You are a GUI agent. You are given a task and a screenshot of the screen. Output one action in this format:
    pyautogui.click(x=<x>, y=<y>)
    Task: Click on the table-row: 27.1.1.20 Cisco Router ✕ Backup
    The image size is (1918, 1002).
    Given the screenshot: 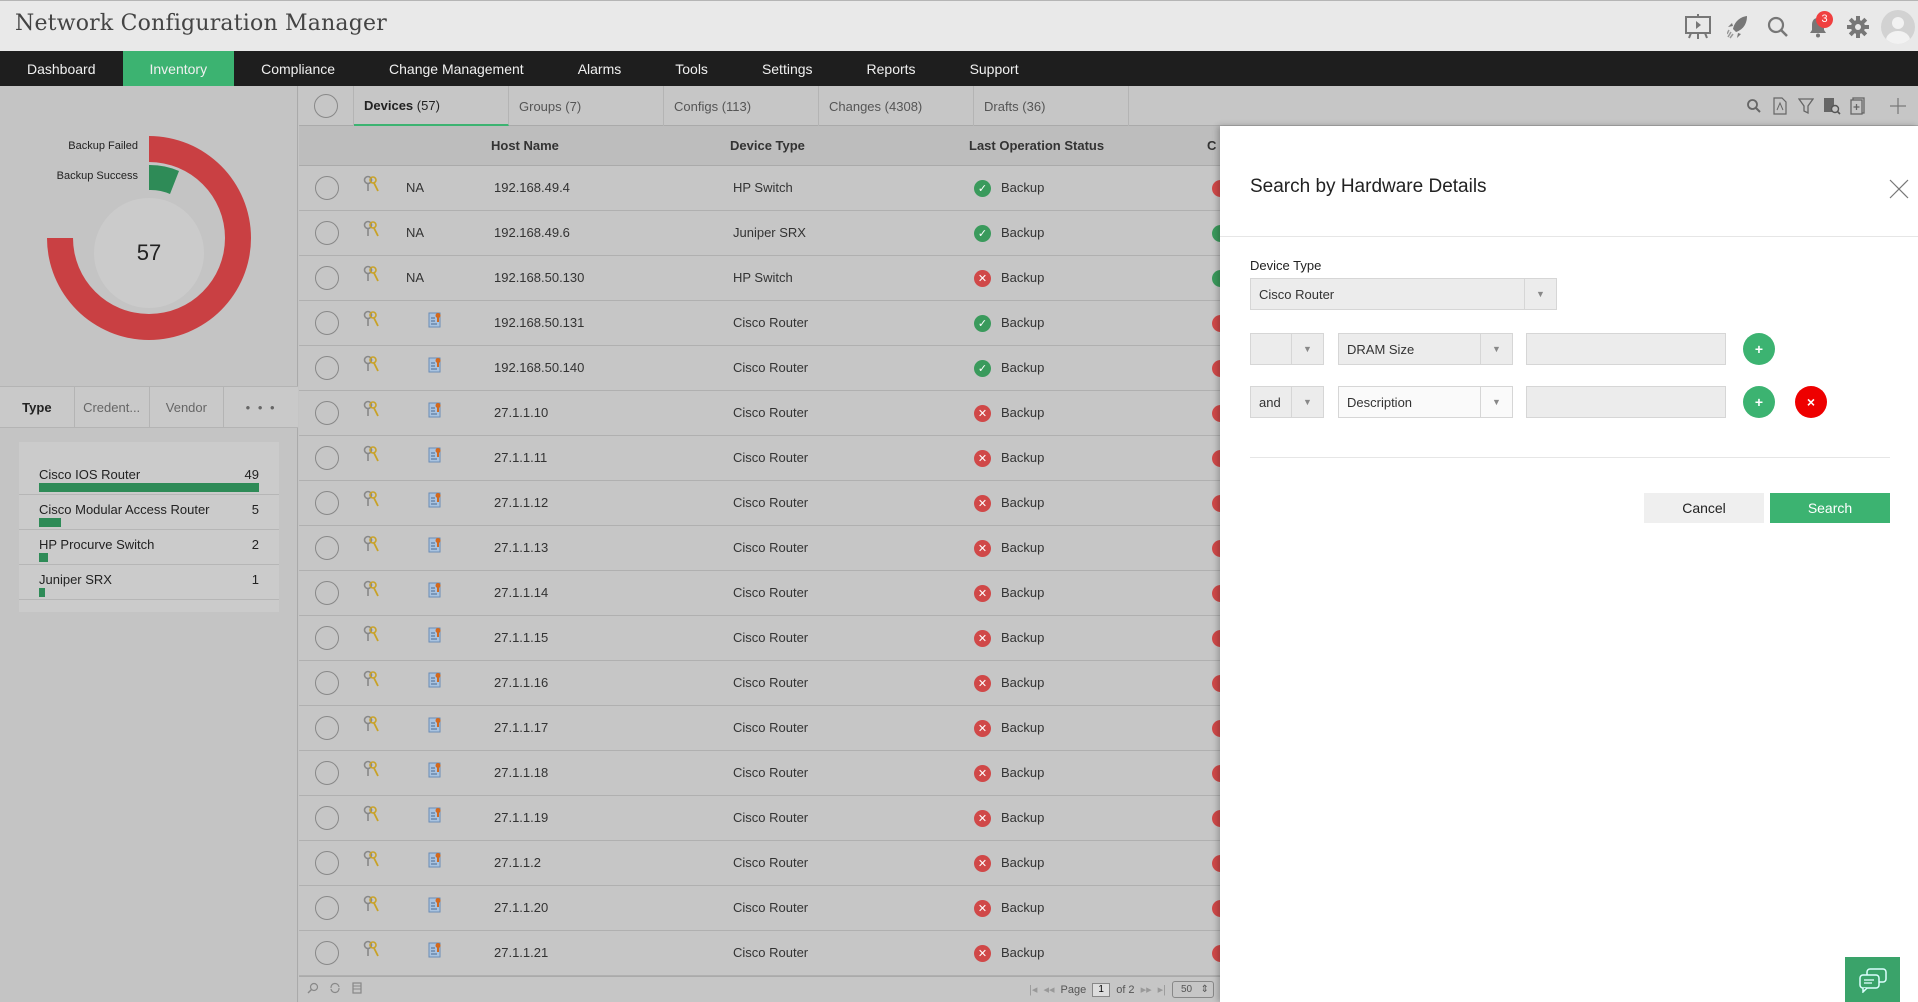 What is the action you would take?
    pyautogui.click(x=759, y=908)
    